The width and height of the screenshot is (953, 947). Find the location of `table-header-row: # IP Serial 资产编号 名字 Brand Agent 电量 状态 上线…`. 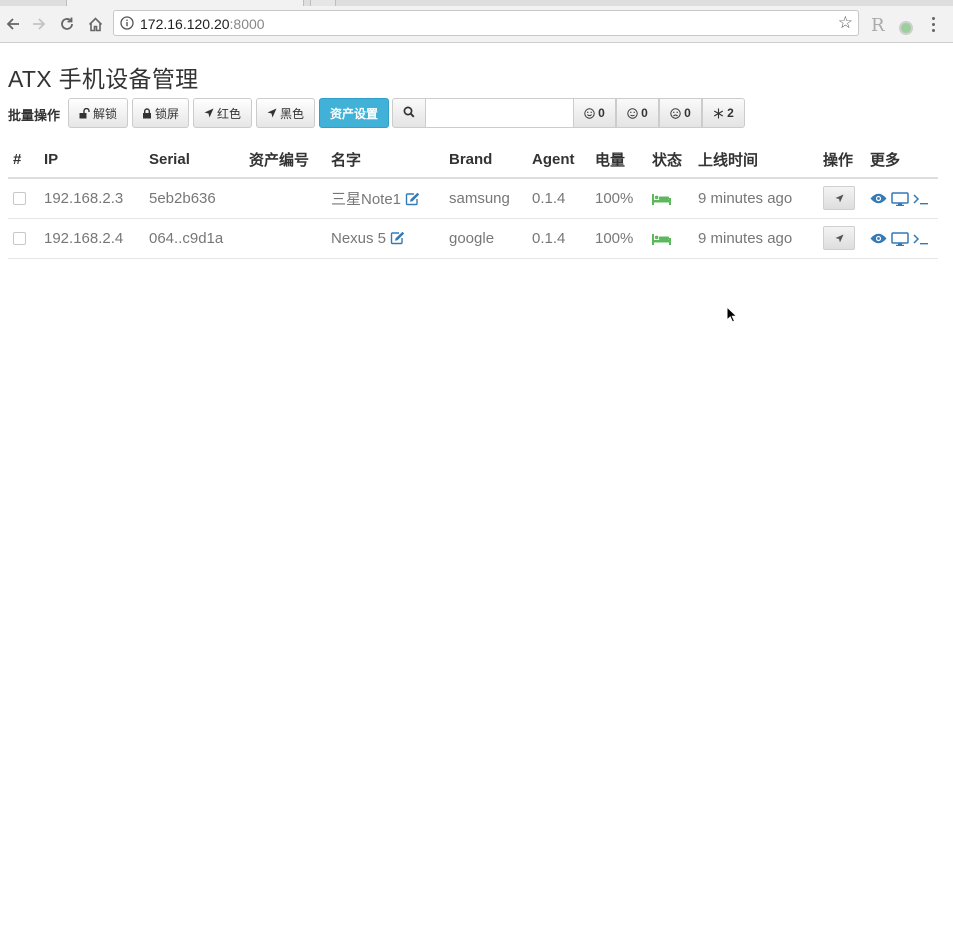

table-header-row: # IP Serial 资产编号 名字 Brand Agent 电量 状态 上线… is located at coordinates (473, 160).